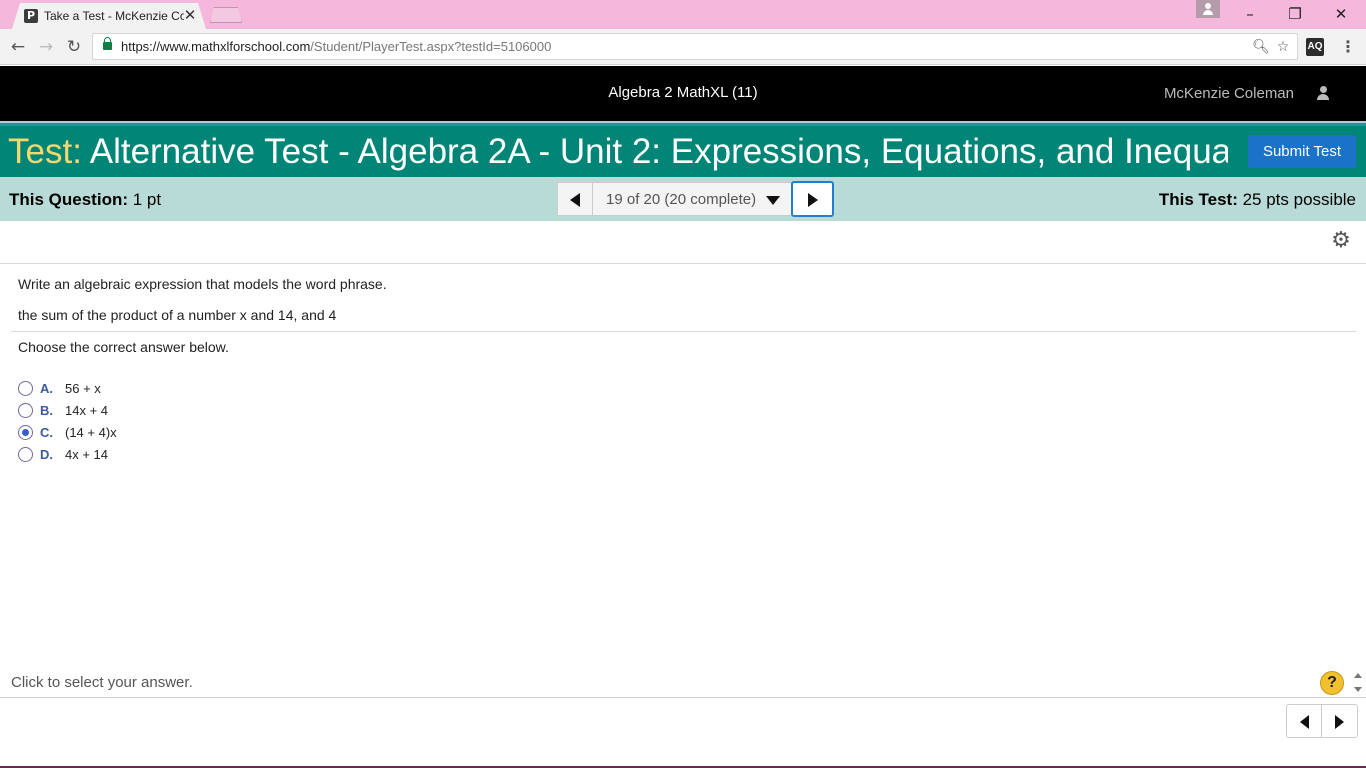 The width and height of the screenshot is (1366, 768). Describe the element at coordinates (1229, 94) in the screenshot. I see `user-name: McKenzie Coleman` at that location.